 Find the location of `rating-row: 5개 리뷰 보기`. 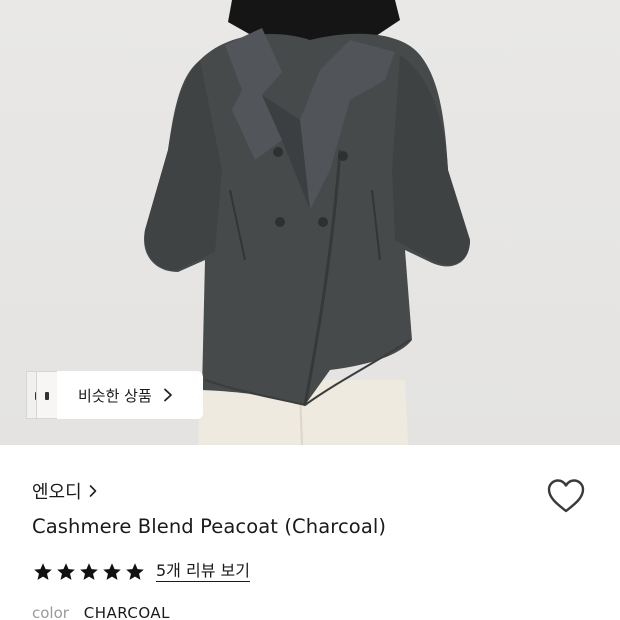

rating-row: 5개 리뷰 보기 is located at coordinates (141, 572).